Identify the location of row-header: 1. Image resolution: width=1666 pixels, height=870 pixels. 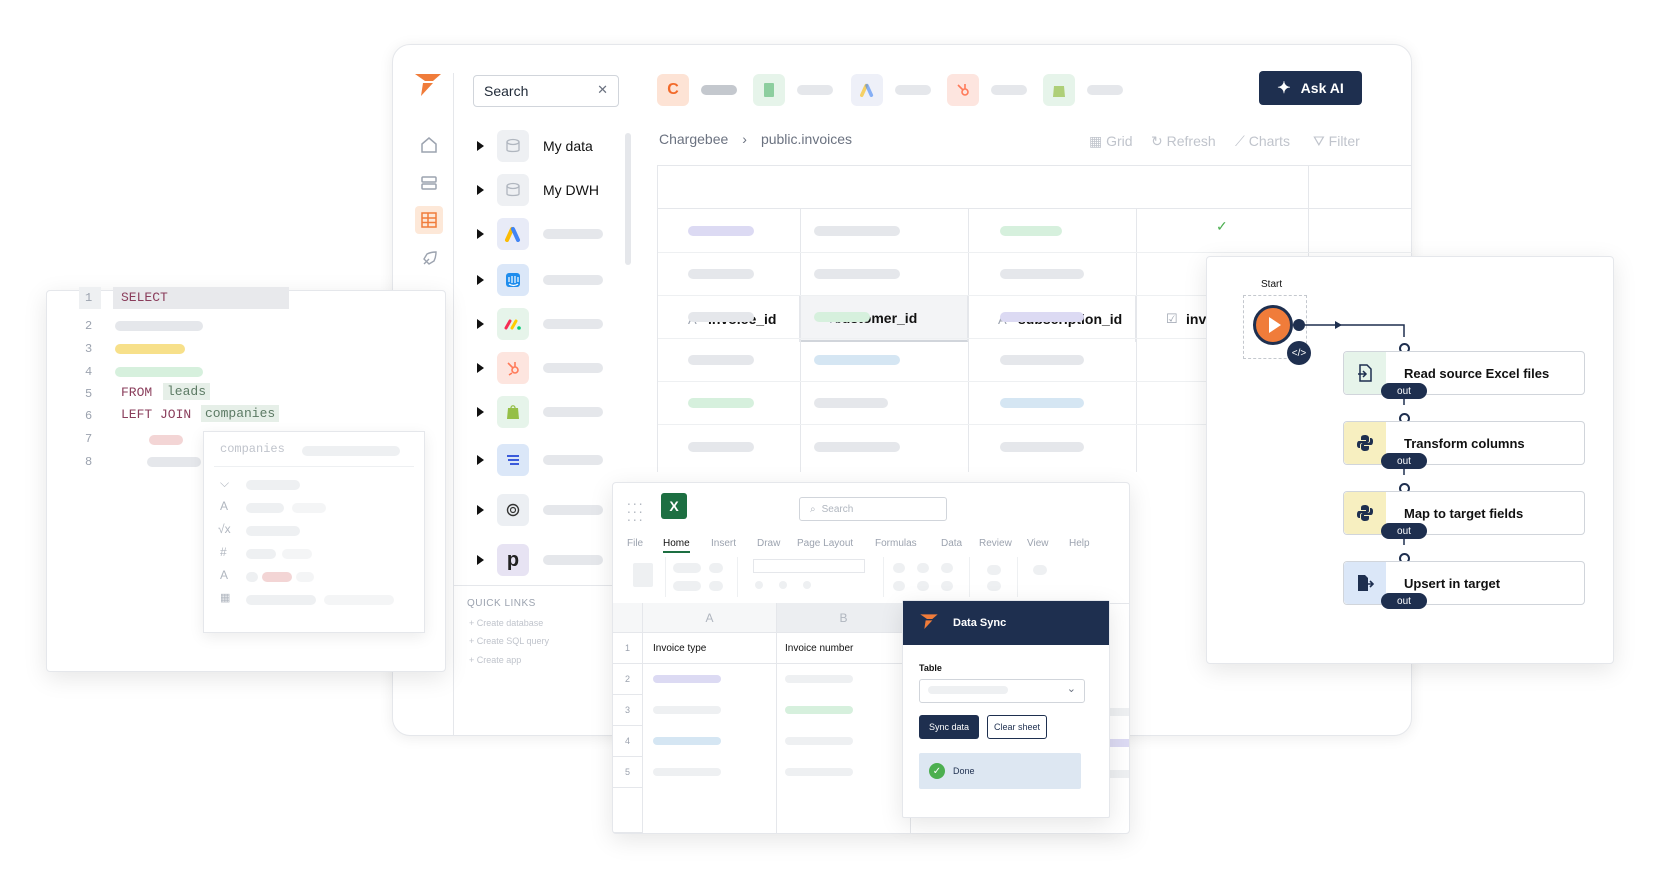
(628, 648).